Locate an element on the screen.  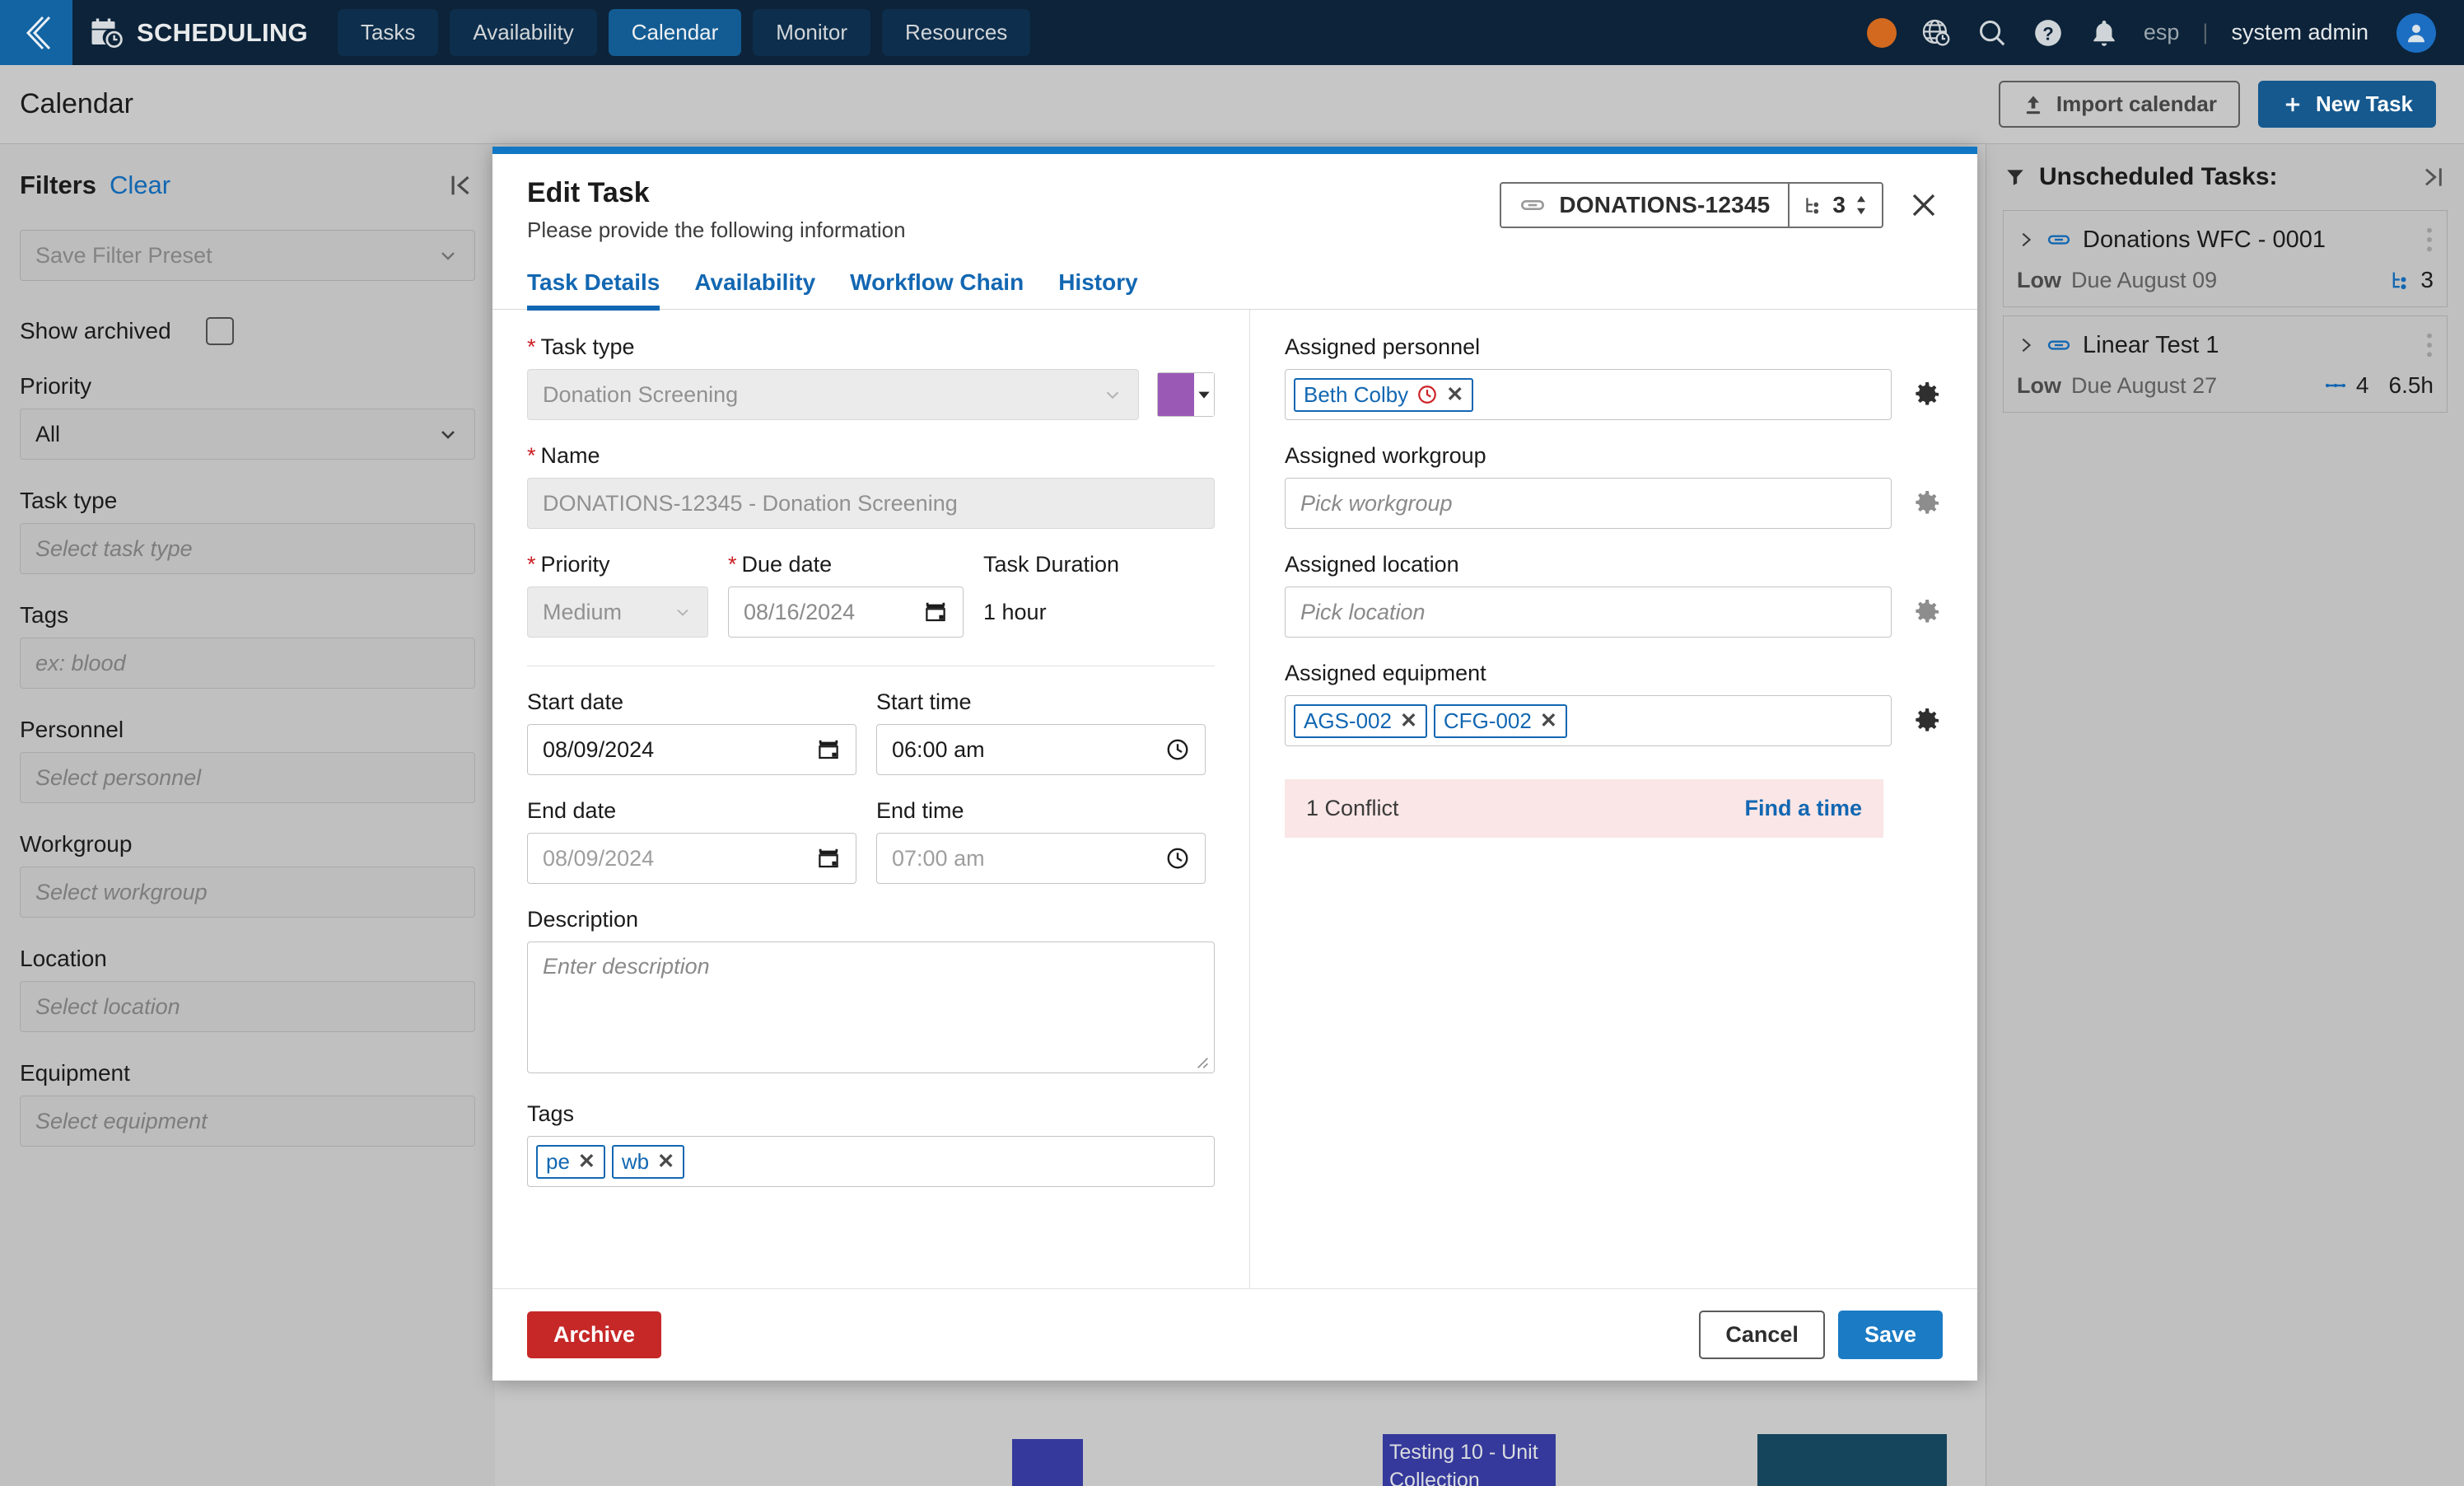
cancel-button: Cancel is located at coordinates (1762, 1335).